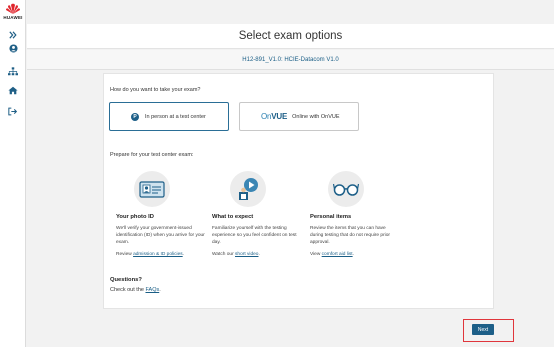 The height and width of the screenshot is (347, 554). What do you see at coordinates (13, 111) in the screenshot?
I see `sign-out-icon` at bounding box center [13, 111].